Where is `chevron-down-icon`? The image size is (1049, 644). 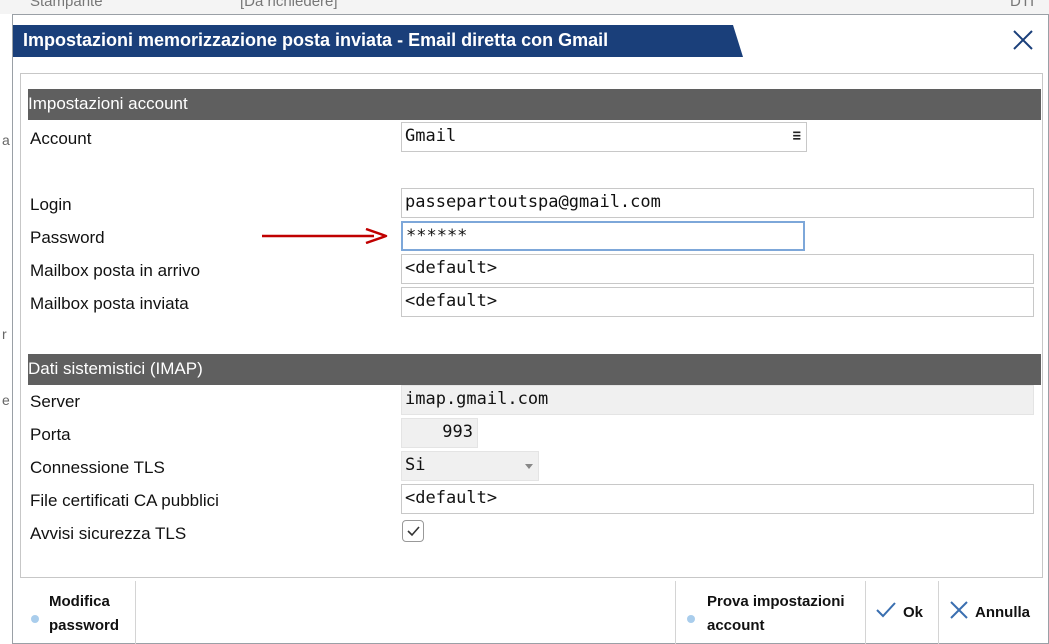 chevron-down-icon is located at coordinates (529, 466).